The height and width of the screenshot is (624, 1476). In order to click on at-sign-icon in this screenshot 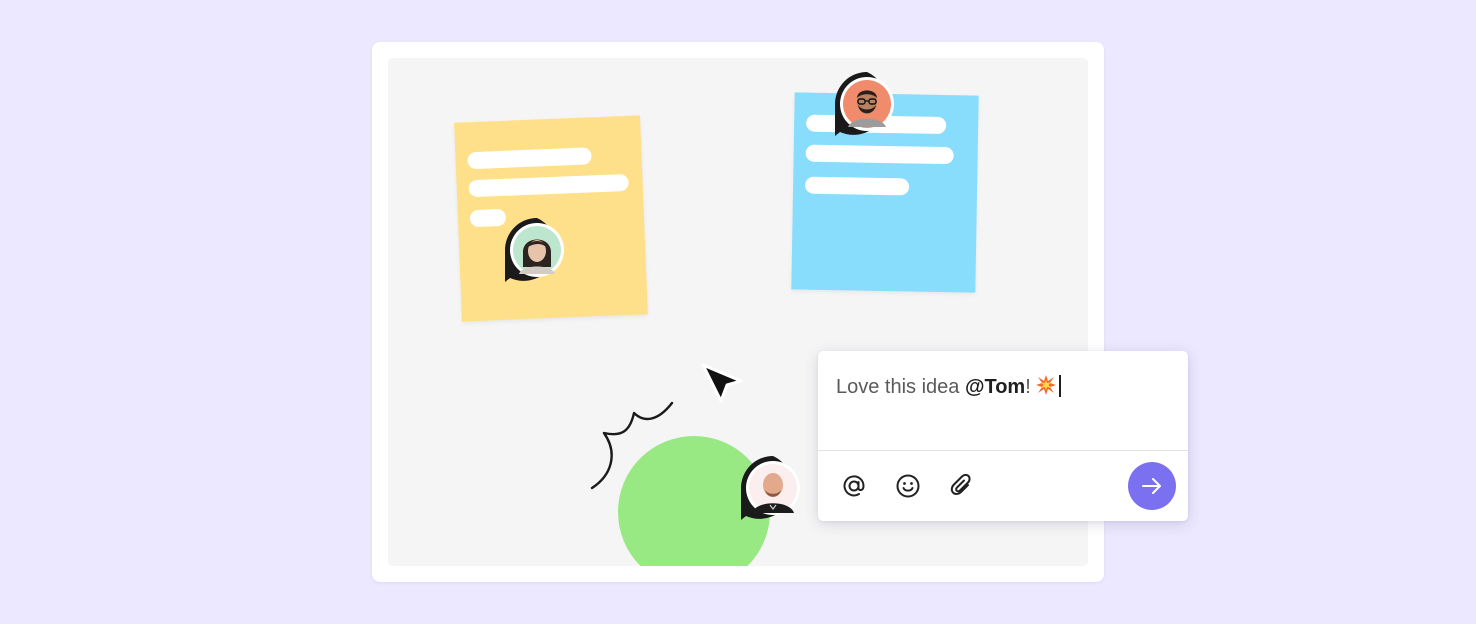, I will do `click(854, 486)`.